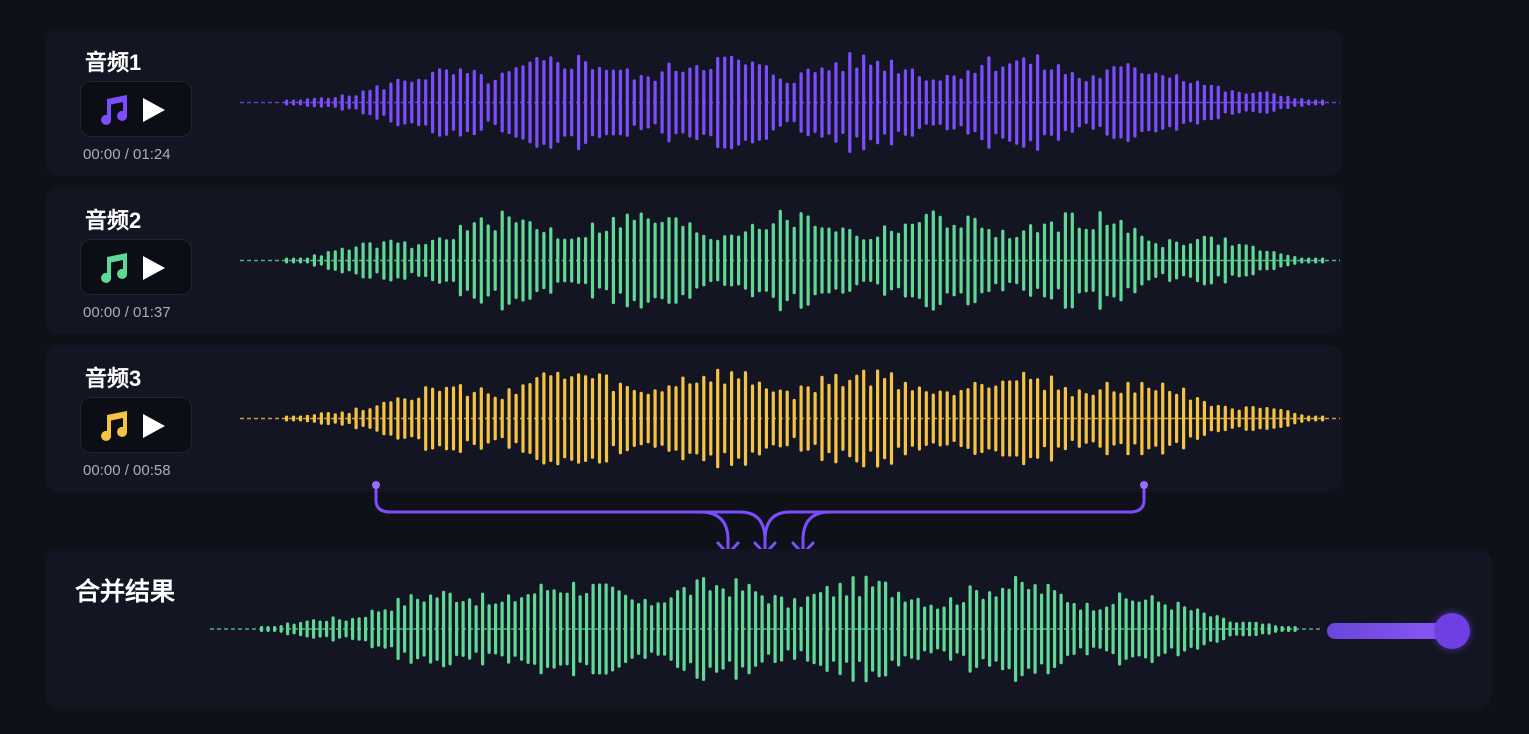 The height and width of the screenshot is (734, 1529). What do you see at coordinates (1452, 631) in the screenshot?
I see `slider-knob` at bounding box center [1452, 631].